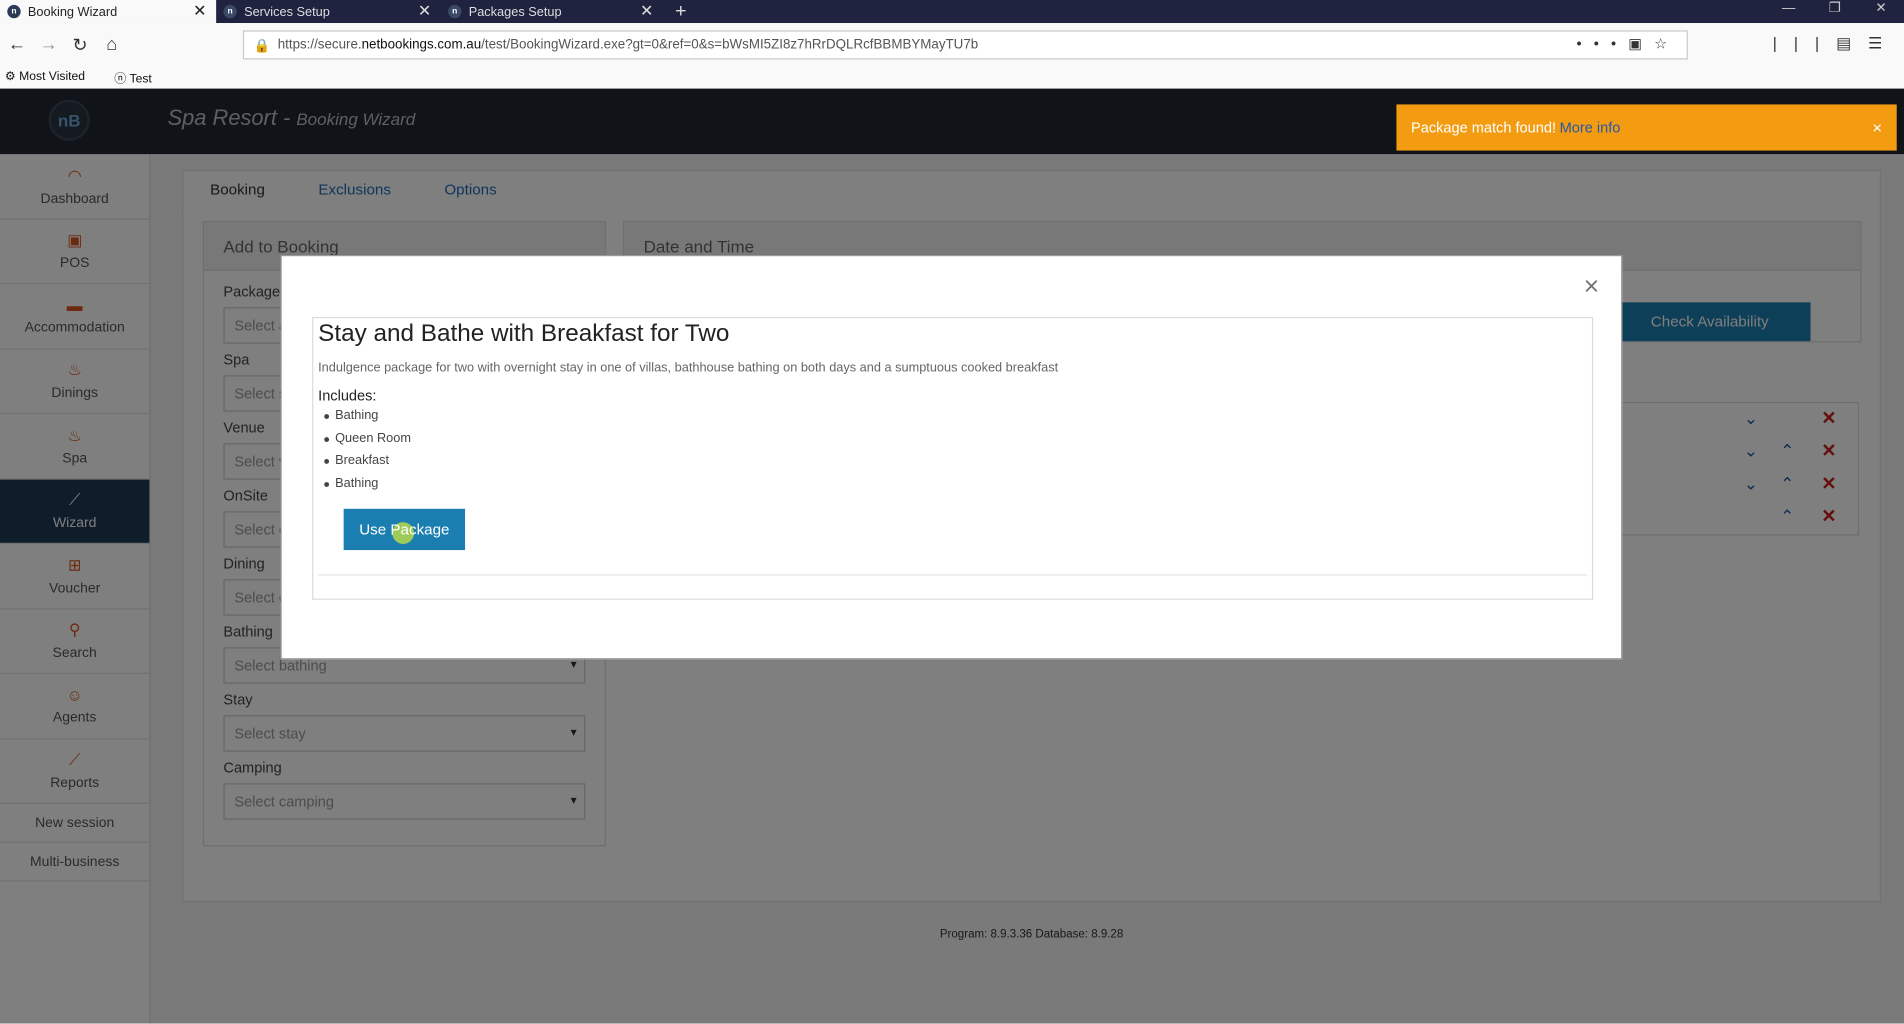 The width and height of the screenshot is (1904, 1024). I want to click on browser-tab-booking-wizard: n Booking Wizard ✕, so click(108, 12).